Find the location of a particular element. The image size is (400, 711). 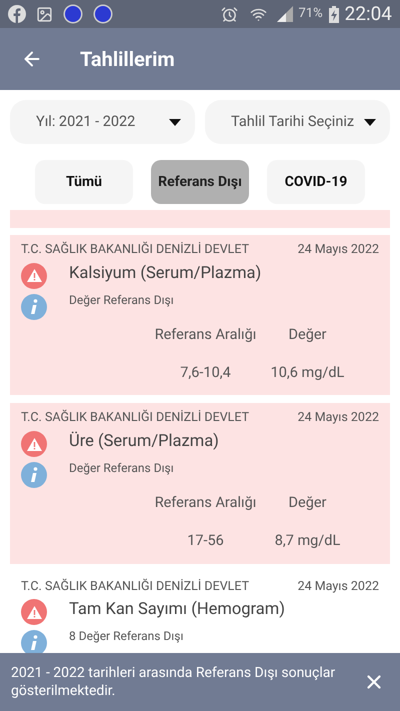

result-value: 8,7 mg/dL is located at coordinates (307, 540).